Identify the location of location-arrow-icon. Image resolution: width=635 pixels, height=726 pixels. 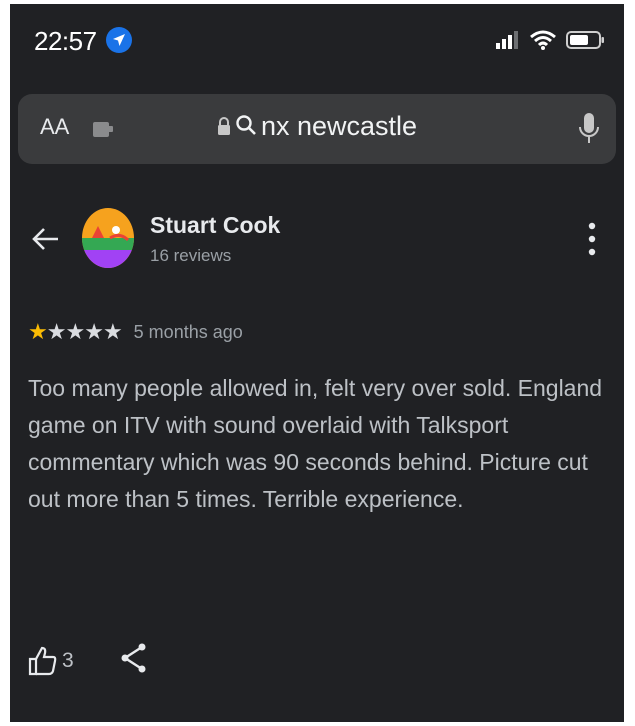
(119, 40).